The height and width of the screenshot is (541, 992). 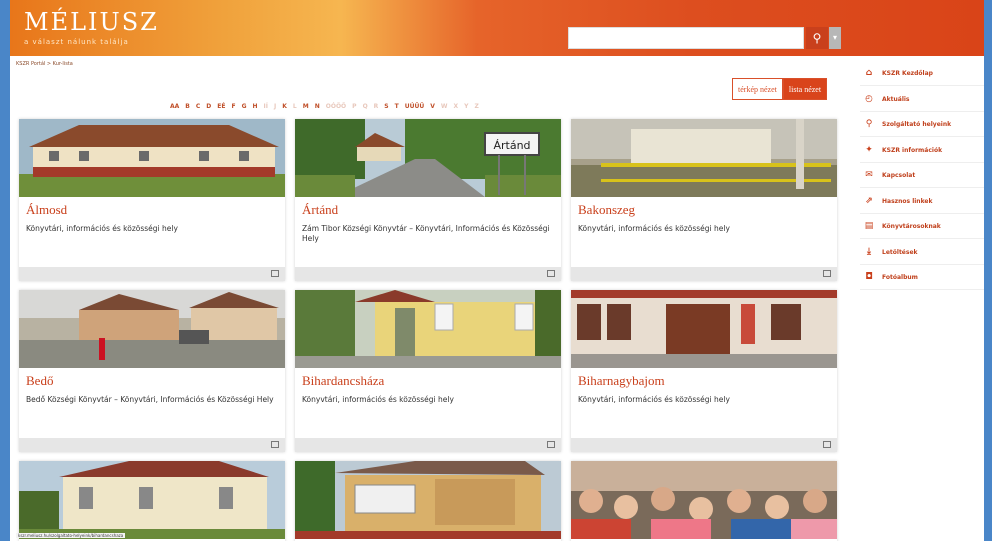 I want to click on sidebar-item-label: Letöltések, so click(x=900, y=252).